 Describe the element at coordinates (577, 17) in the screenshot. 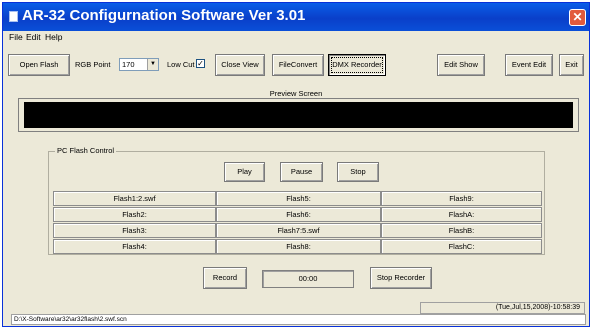

I see `close-icon: ✕` at that location.